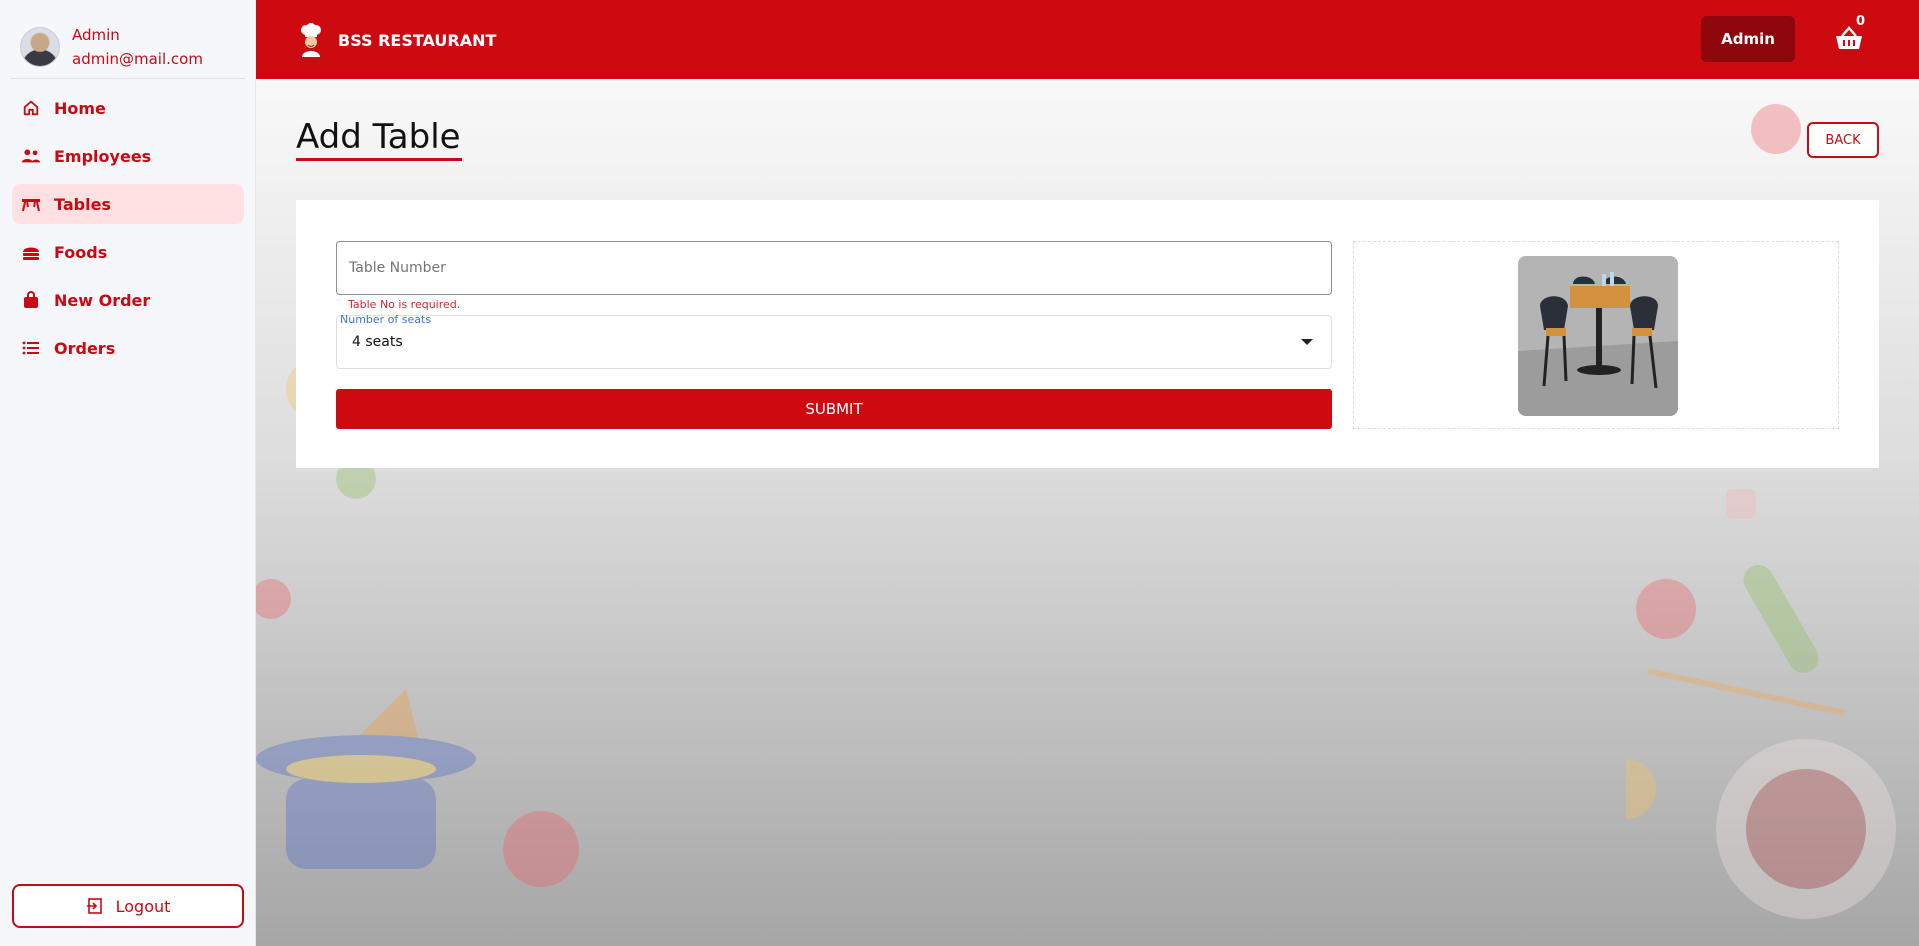 This screenshot has height=946, width=1919. What do you see at coordinates (96, 35) in the screenshot?
I see `user-name: Admin` at bounding box center [96, 35].